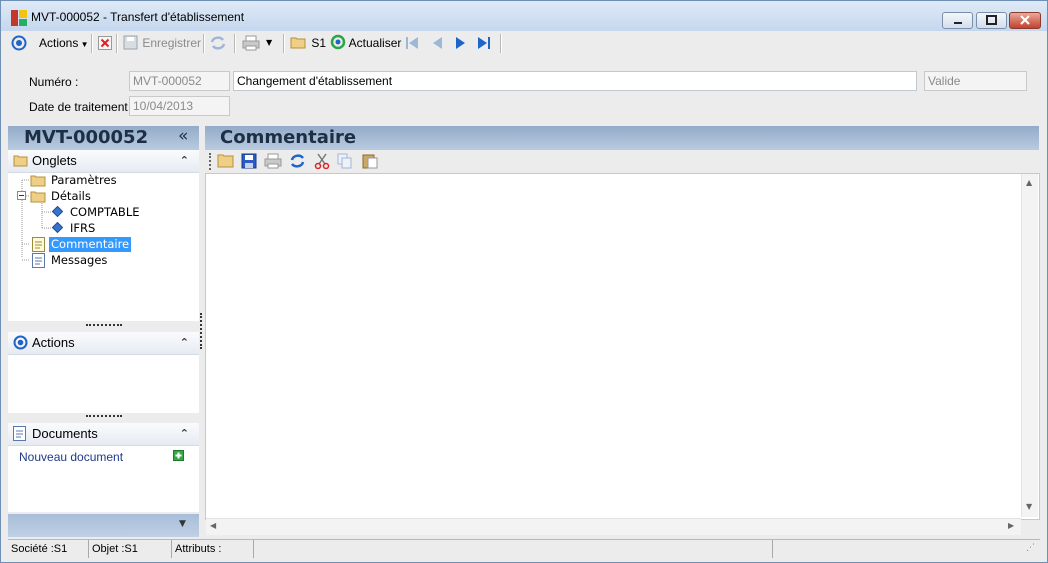 The image size is (1048, 563). What do you see at coordinates (182, 524) in the screenshot?
I see `expand-panel-icon: ▼` at bounding box center [182, 524].